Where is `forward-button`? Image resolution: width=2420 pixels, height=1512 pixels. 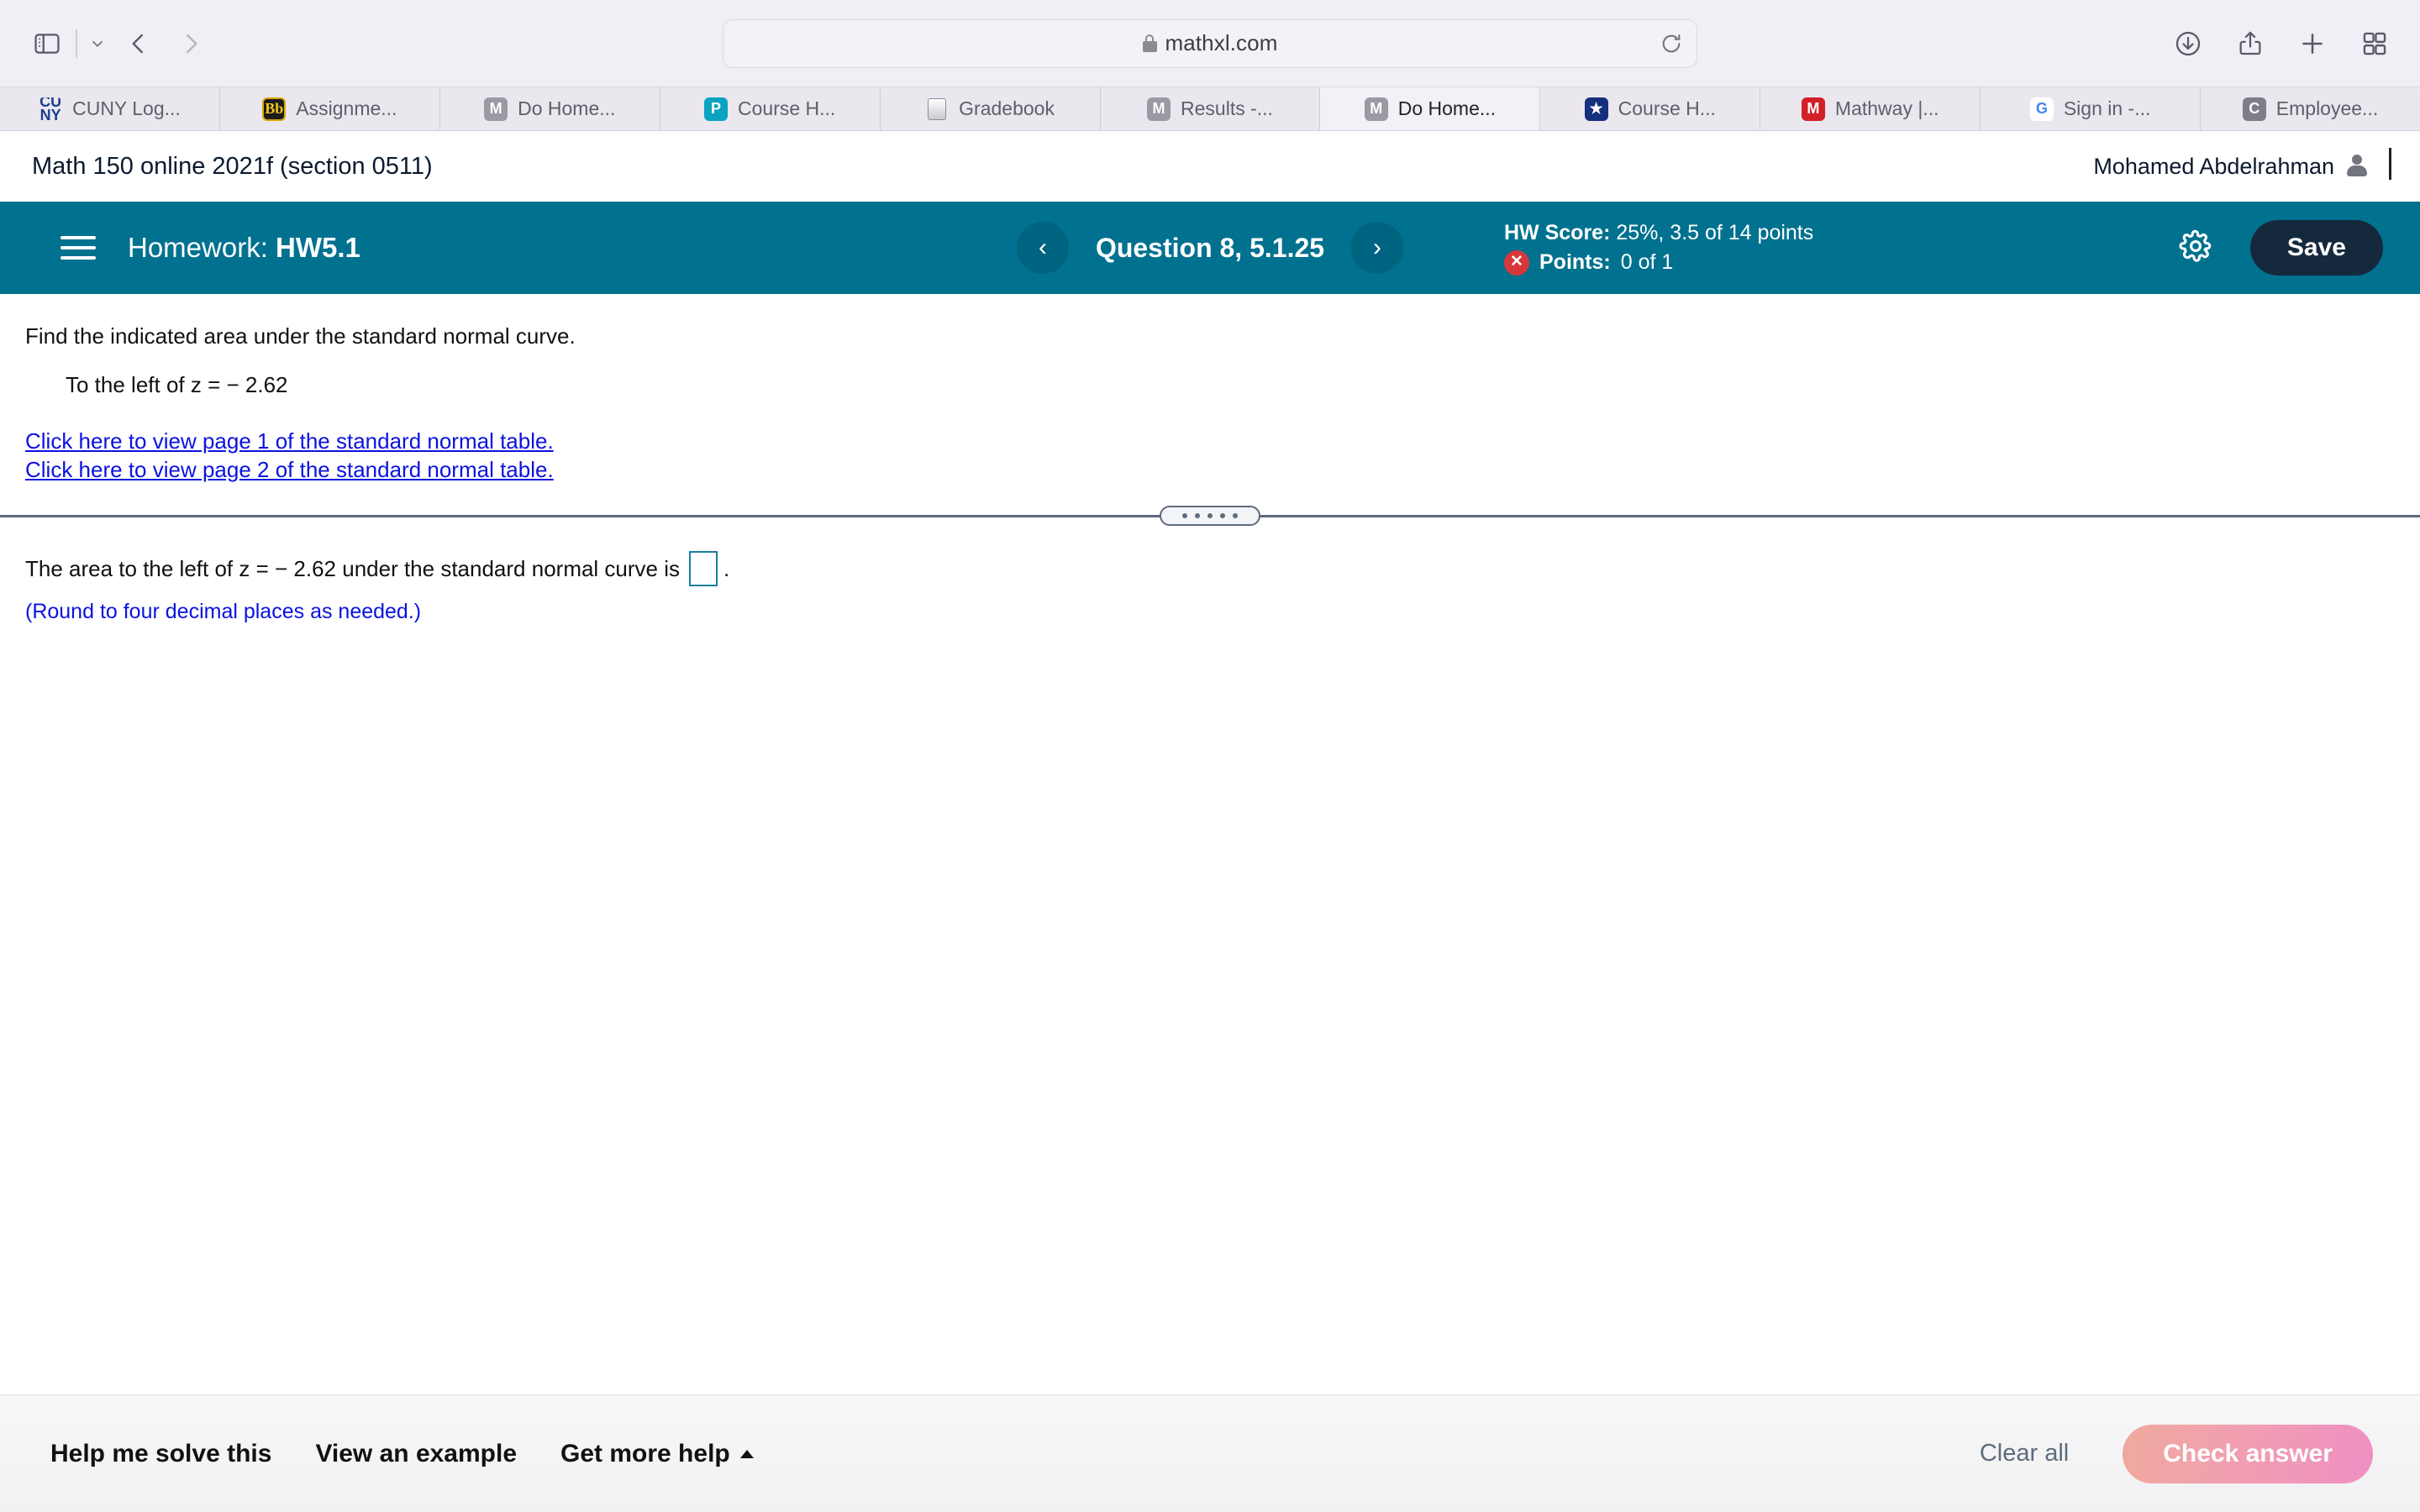
forward-button is located at coordinates (191, 43).